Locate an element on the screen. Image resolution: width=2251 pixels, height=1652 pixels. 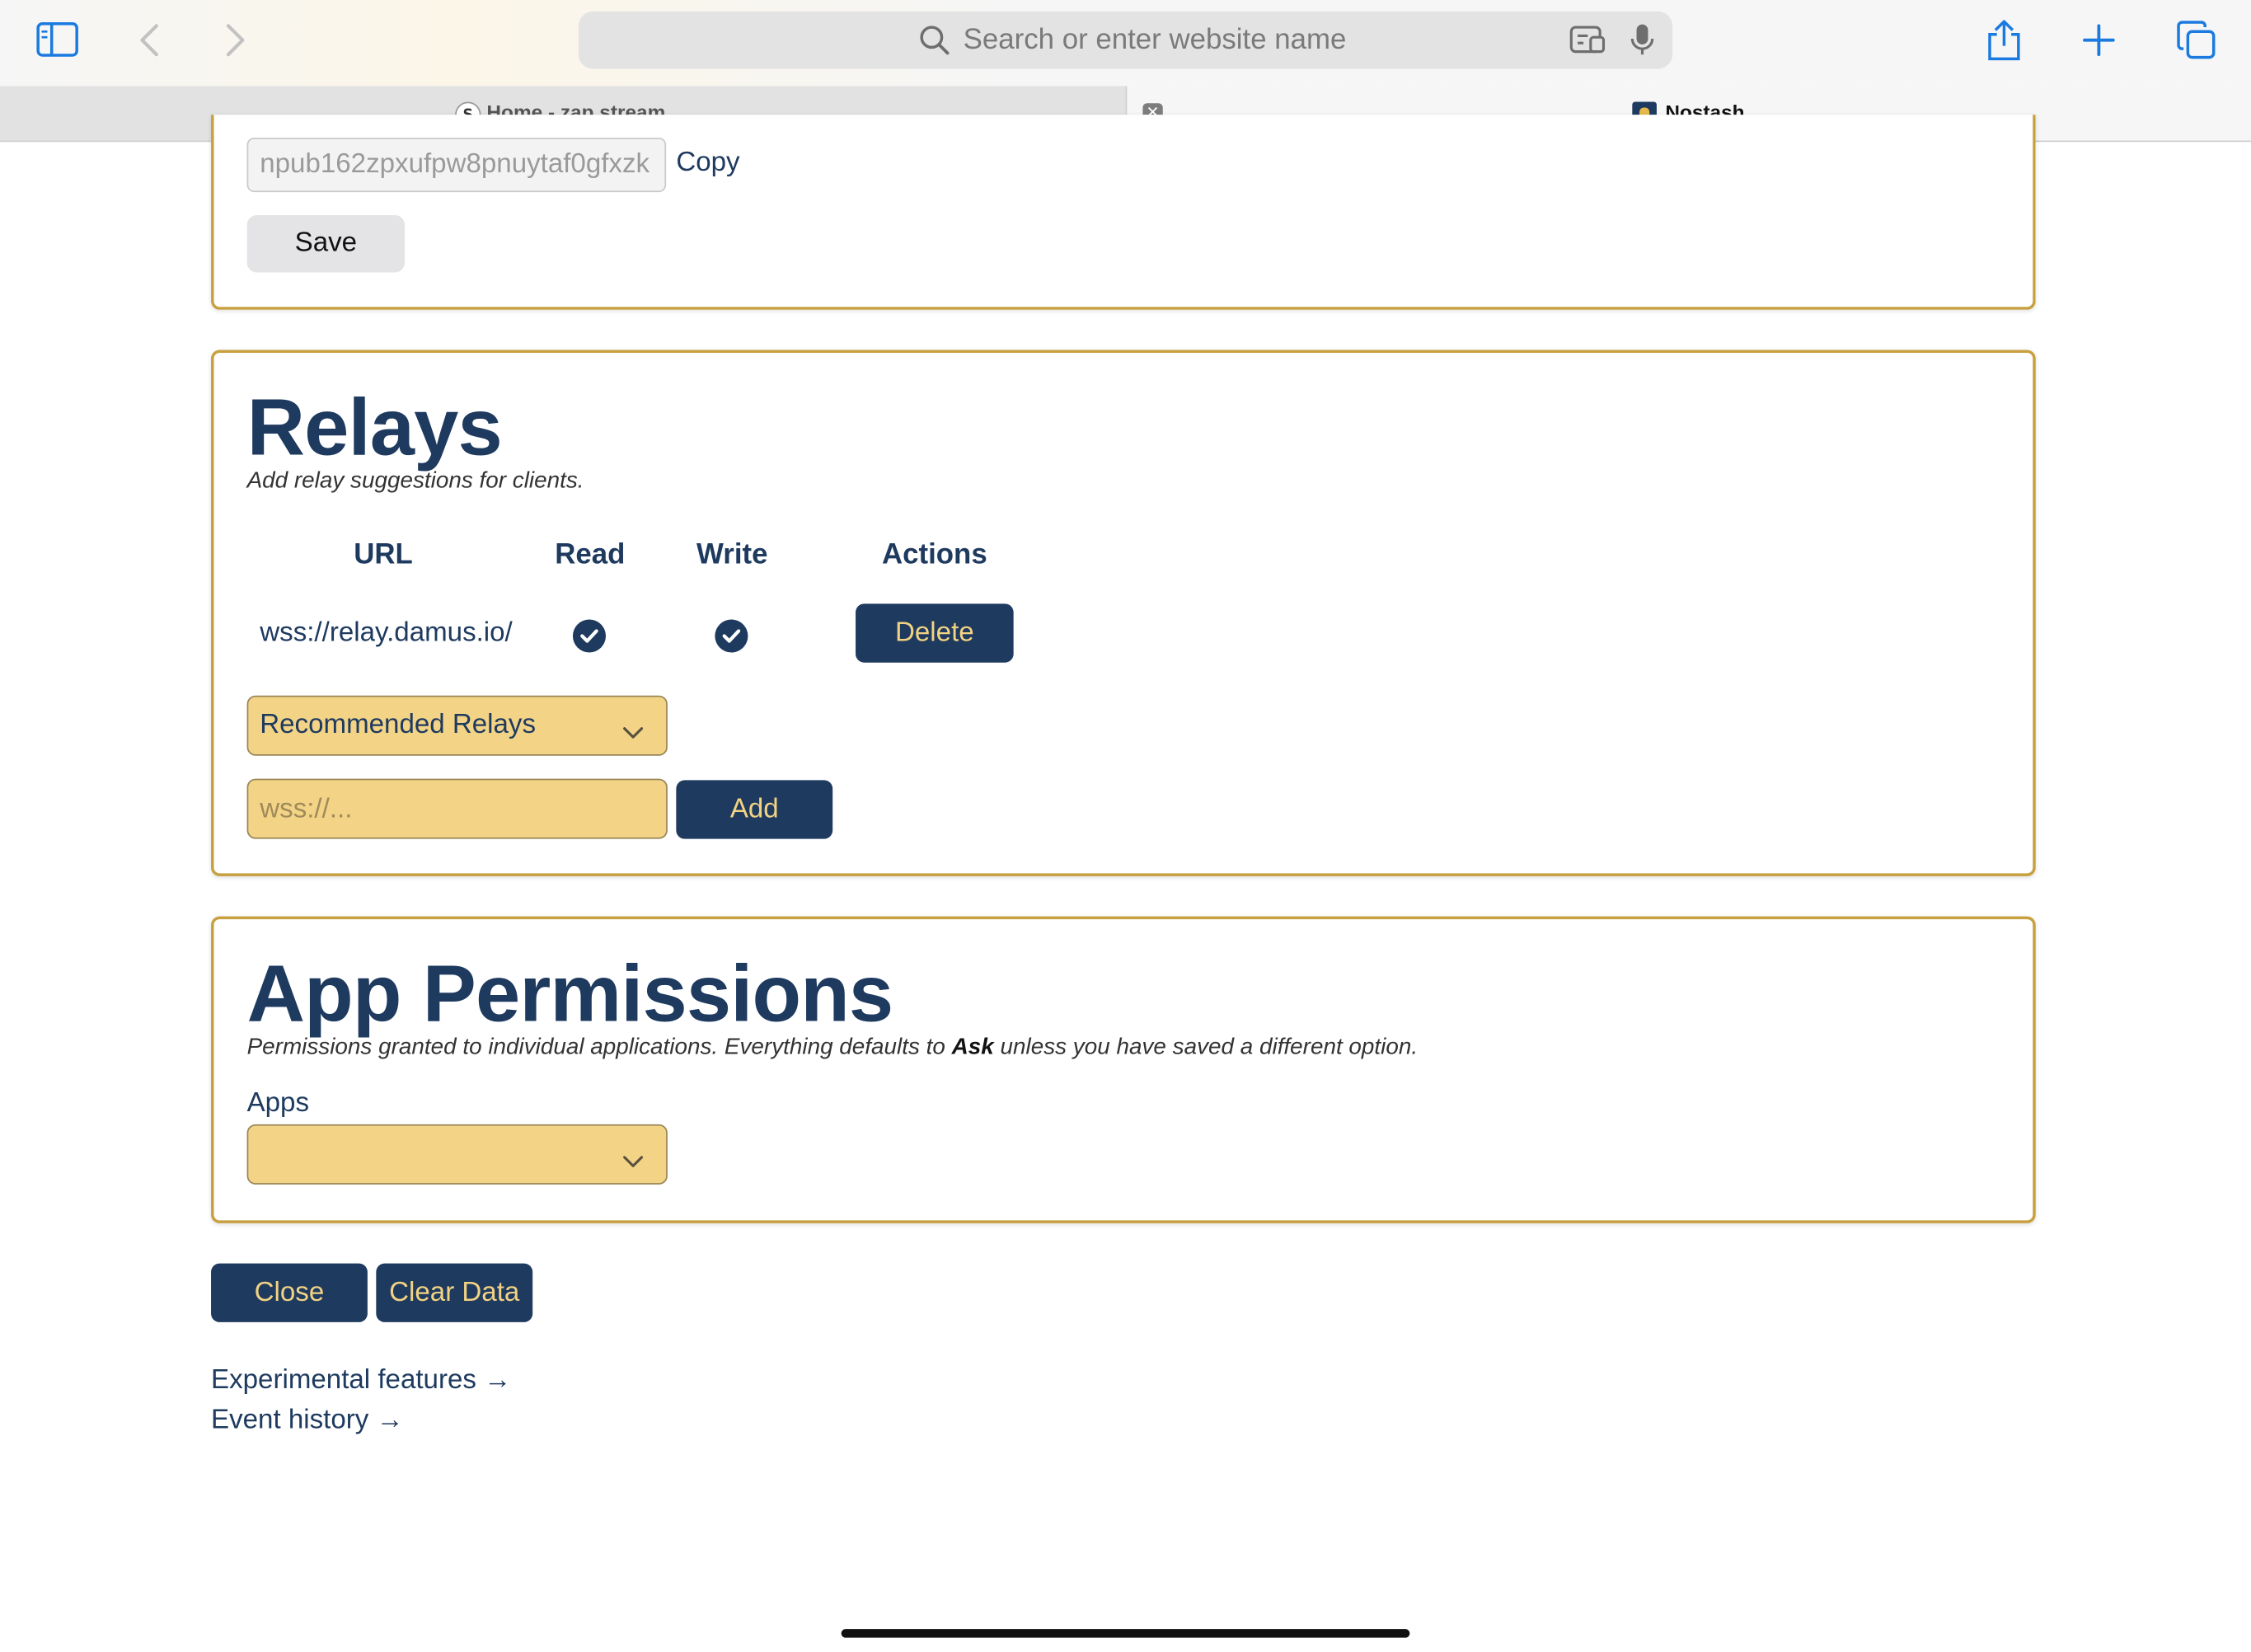
address-bar: Search or enter website name is located at coordinates (1125, 40).